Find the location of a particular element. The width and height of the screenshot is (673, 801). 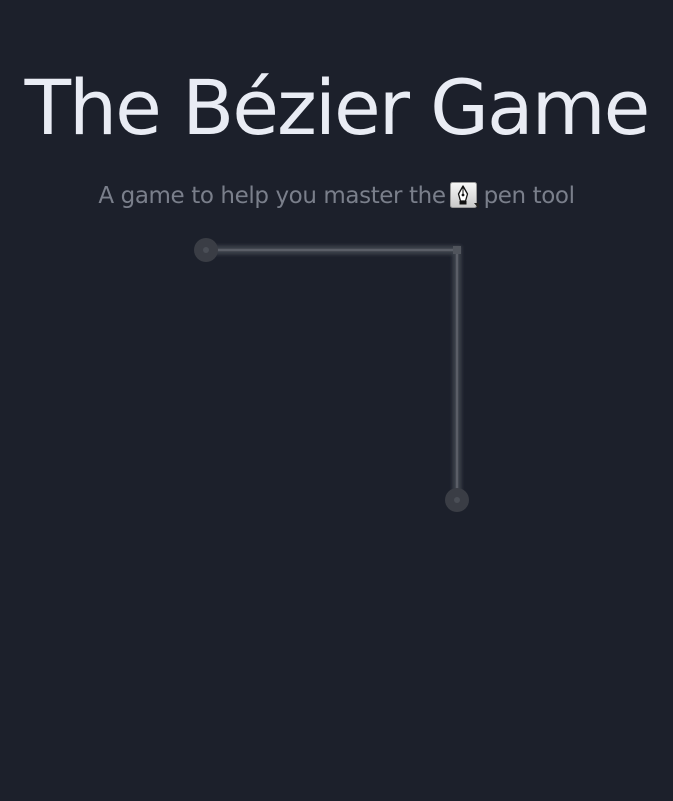

target-path is located at coordinates (334, 372).